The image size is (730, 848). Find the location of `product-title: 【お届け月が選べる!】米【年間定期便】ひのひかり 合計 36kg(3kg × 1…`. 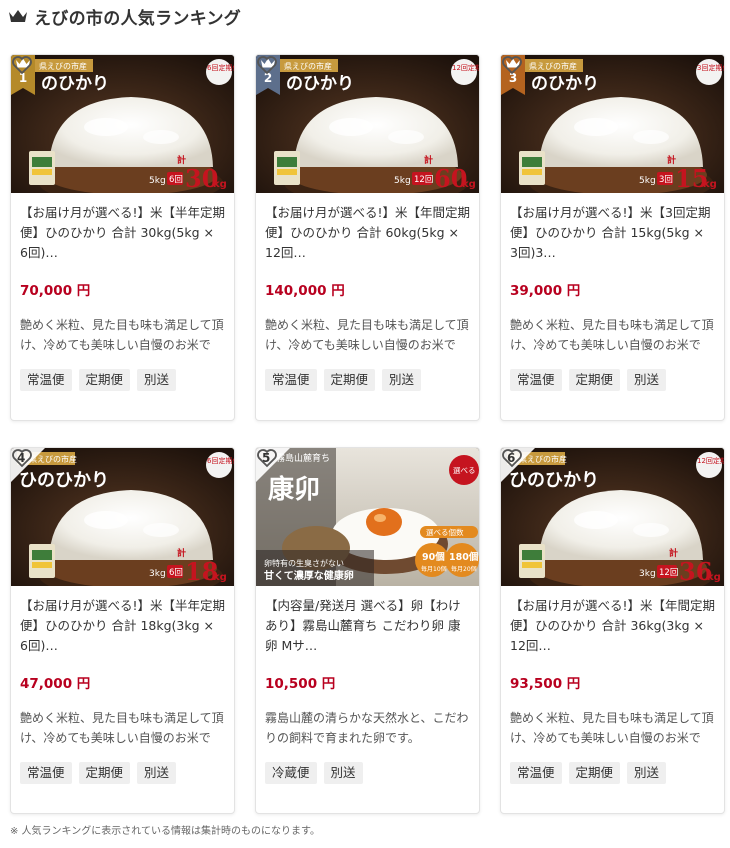

product-title: 【お届け月が選べる!】米【年間定期便】ひのひかり 合計 36kg(3kg × 1… is located at coordinates (612, 626).